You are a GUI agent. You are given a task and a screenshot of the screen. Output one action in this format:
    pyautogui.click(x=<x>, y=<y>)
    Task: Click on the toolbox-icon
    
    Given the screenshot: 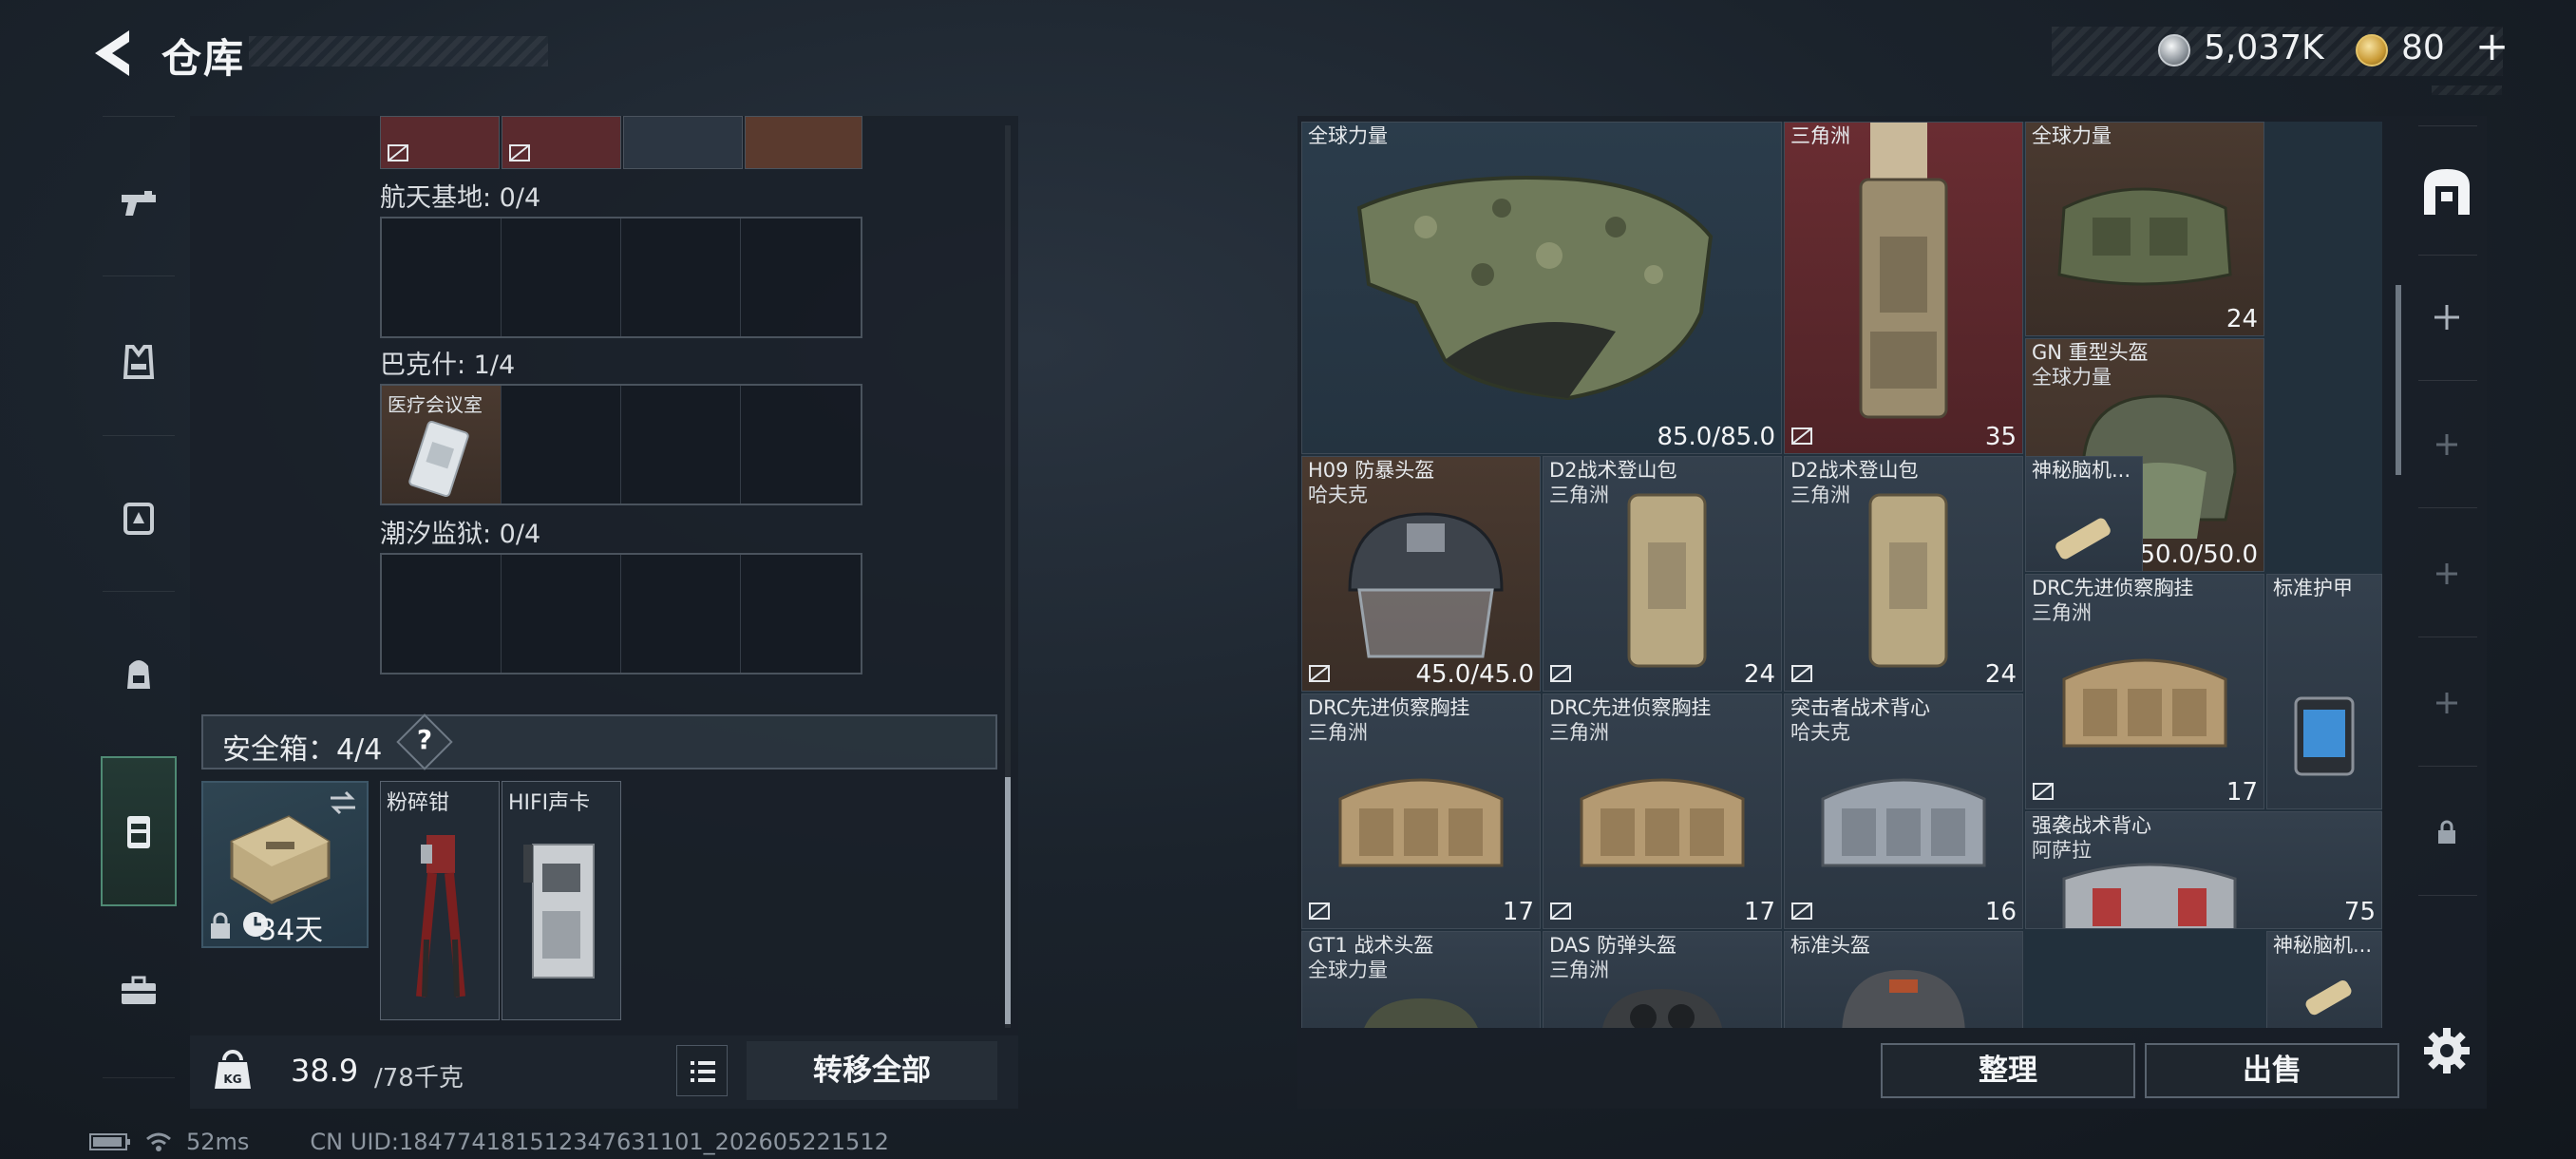 What is the action you would take?
    pyautogui.click(x=139, y=990)
    